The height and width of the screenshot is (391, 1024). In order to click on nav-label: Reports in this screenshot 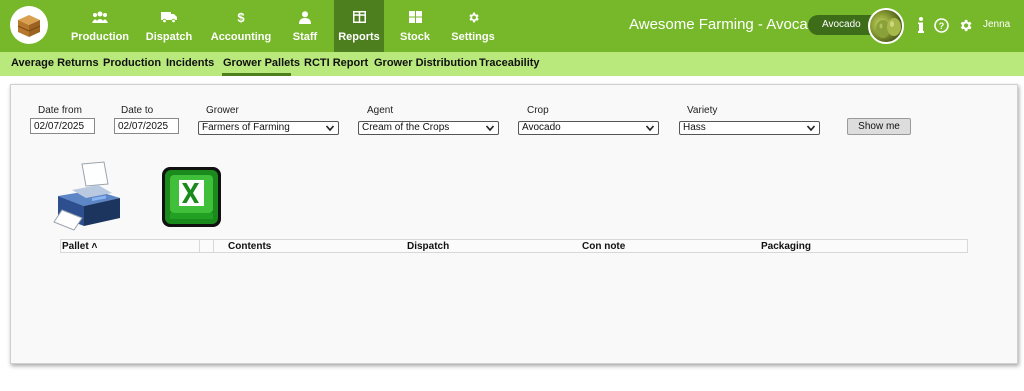, I will do `click(359, 37)`.